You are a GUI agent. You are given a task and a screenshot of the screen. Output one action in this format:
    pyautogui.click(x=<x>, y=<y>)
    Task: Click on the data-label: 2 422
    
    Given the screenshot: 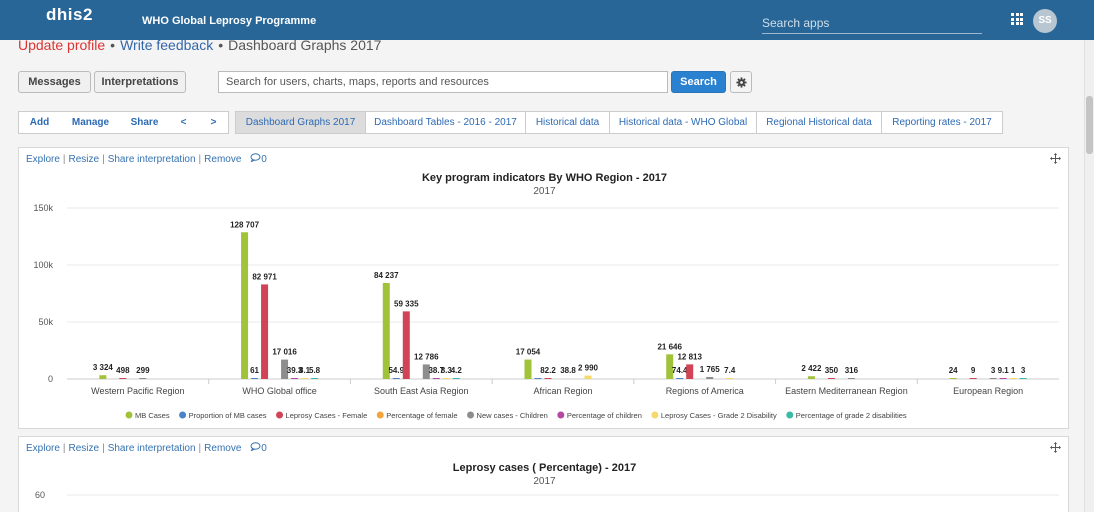 What is the action you would take?
    pyautogui.click(x=811, y=368)
    